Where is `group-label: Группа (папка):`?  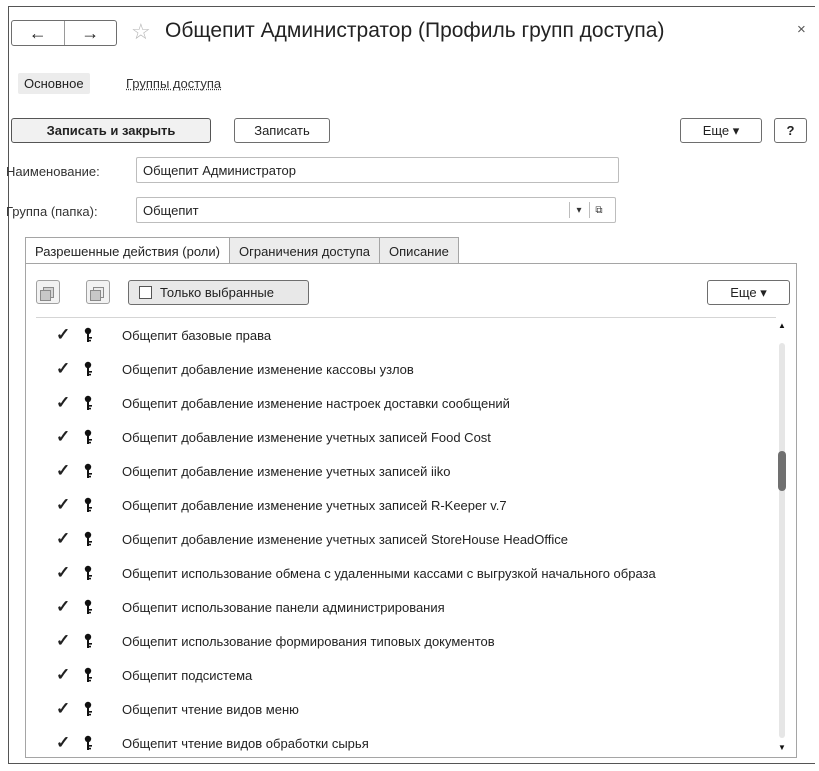 group-label: Группа (папка): is located at coordinates (52, 211).